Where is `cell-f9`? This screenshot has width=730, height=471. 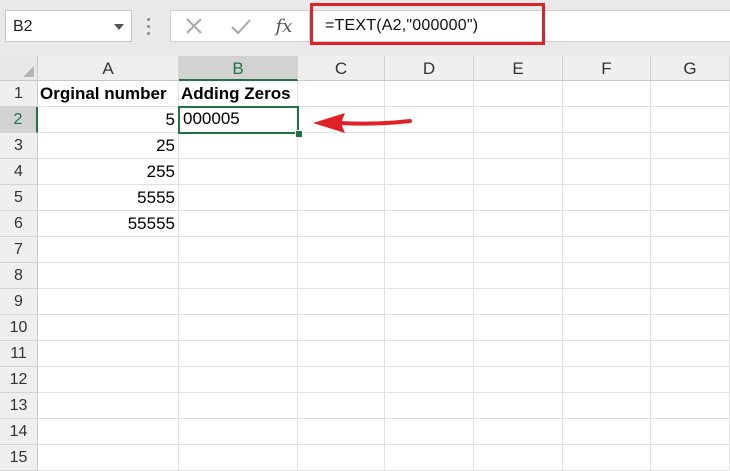 cell-f9 is located at coordinates (607, 302).